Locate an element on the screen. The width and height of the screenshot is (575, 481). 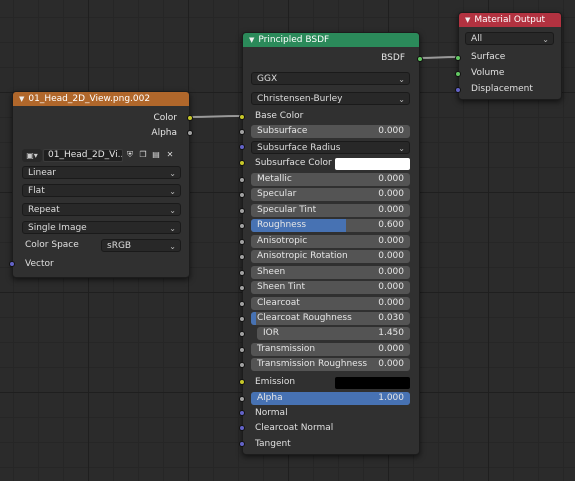
tangent-socket is located at coordinates (242, 444).